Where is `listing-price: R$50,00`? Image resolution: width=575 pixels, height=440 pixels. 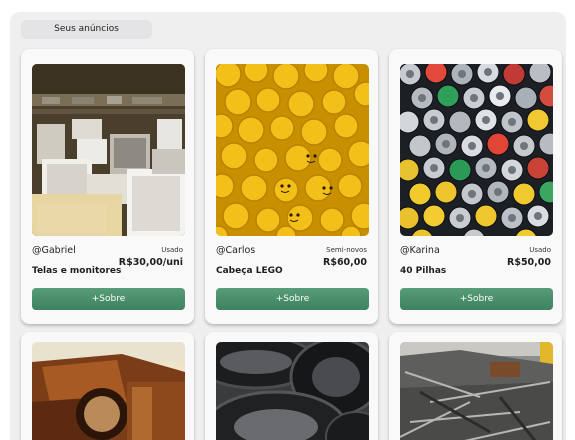
listing-price: R$50,00 is located at coordinates (529, 262).